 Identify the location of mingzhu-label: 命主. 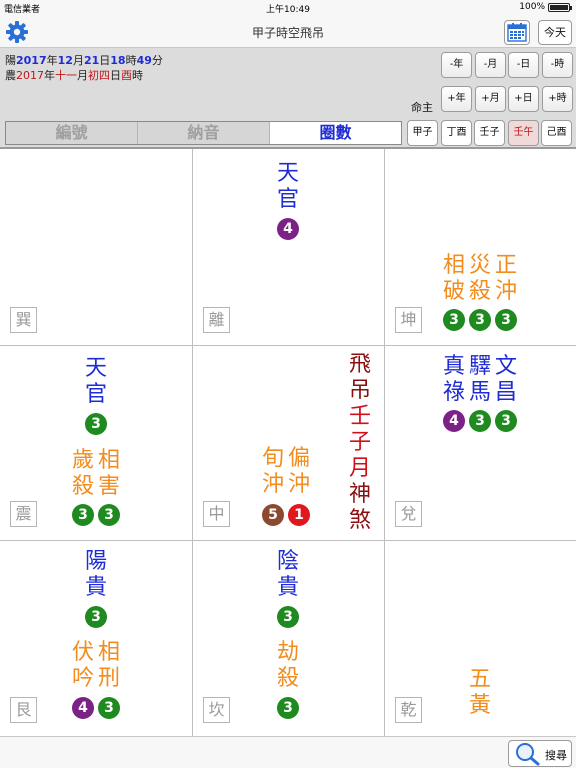
(422, 107).